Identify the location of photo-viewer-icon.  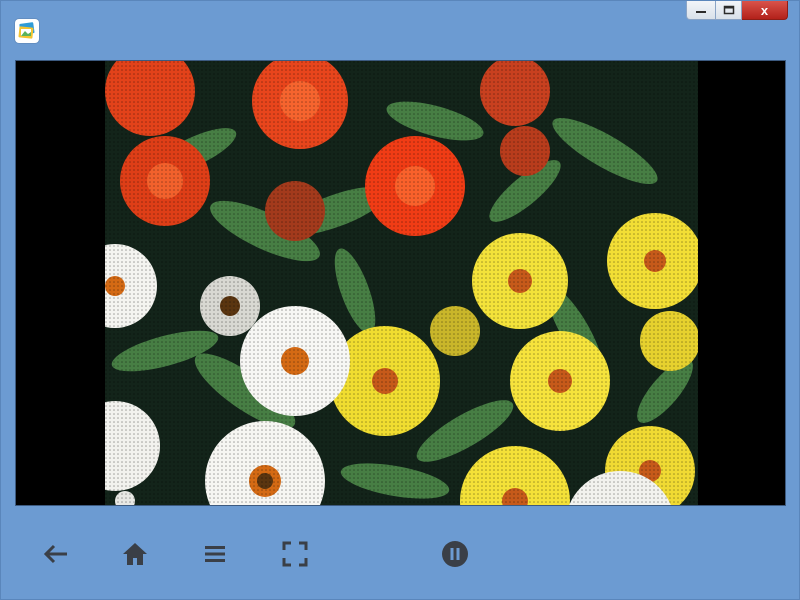
(27, 31).